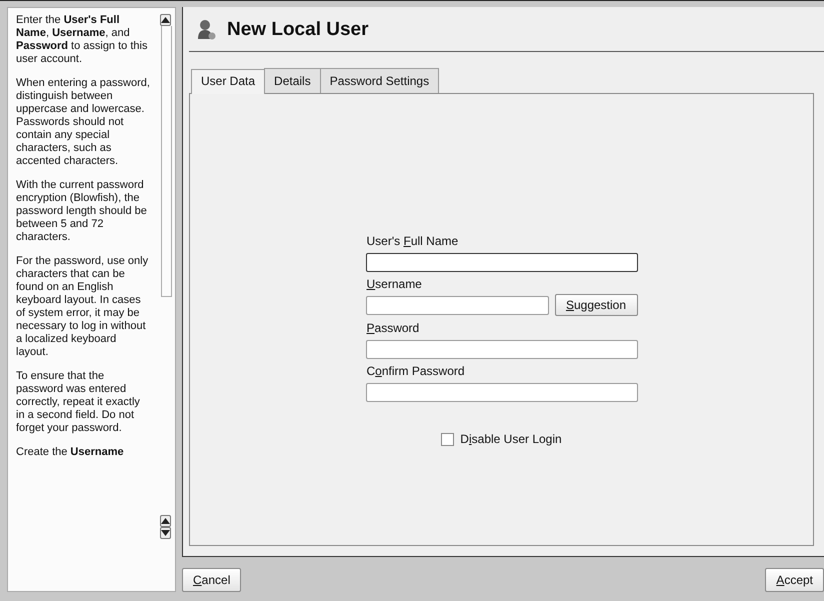 The height and width of the screenshot is (601, 824). What do you see at coordinates (292, 80) in the screenshot?
I see `tab: Details` at bounding box center [292, 80].